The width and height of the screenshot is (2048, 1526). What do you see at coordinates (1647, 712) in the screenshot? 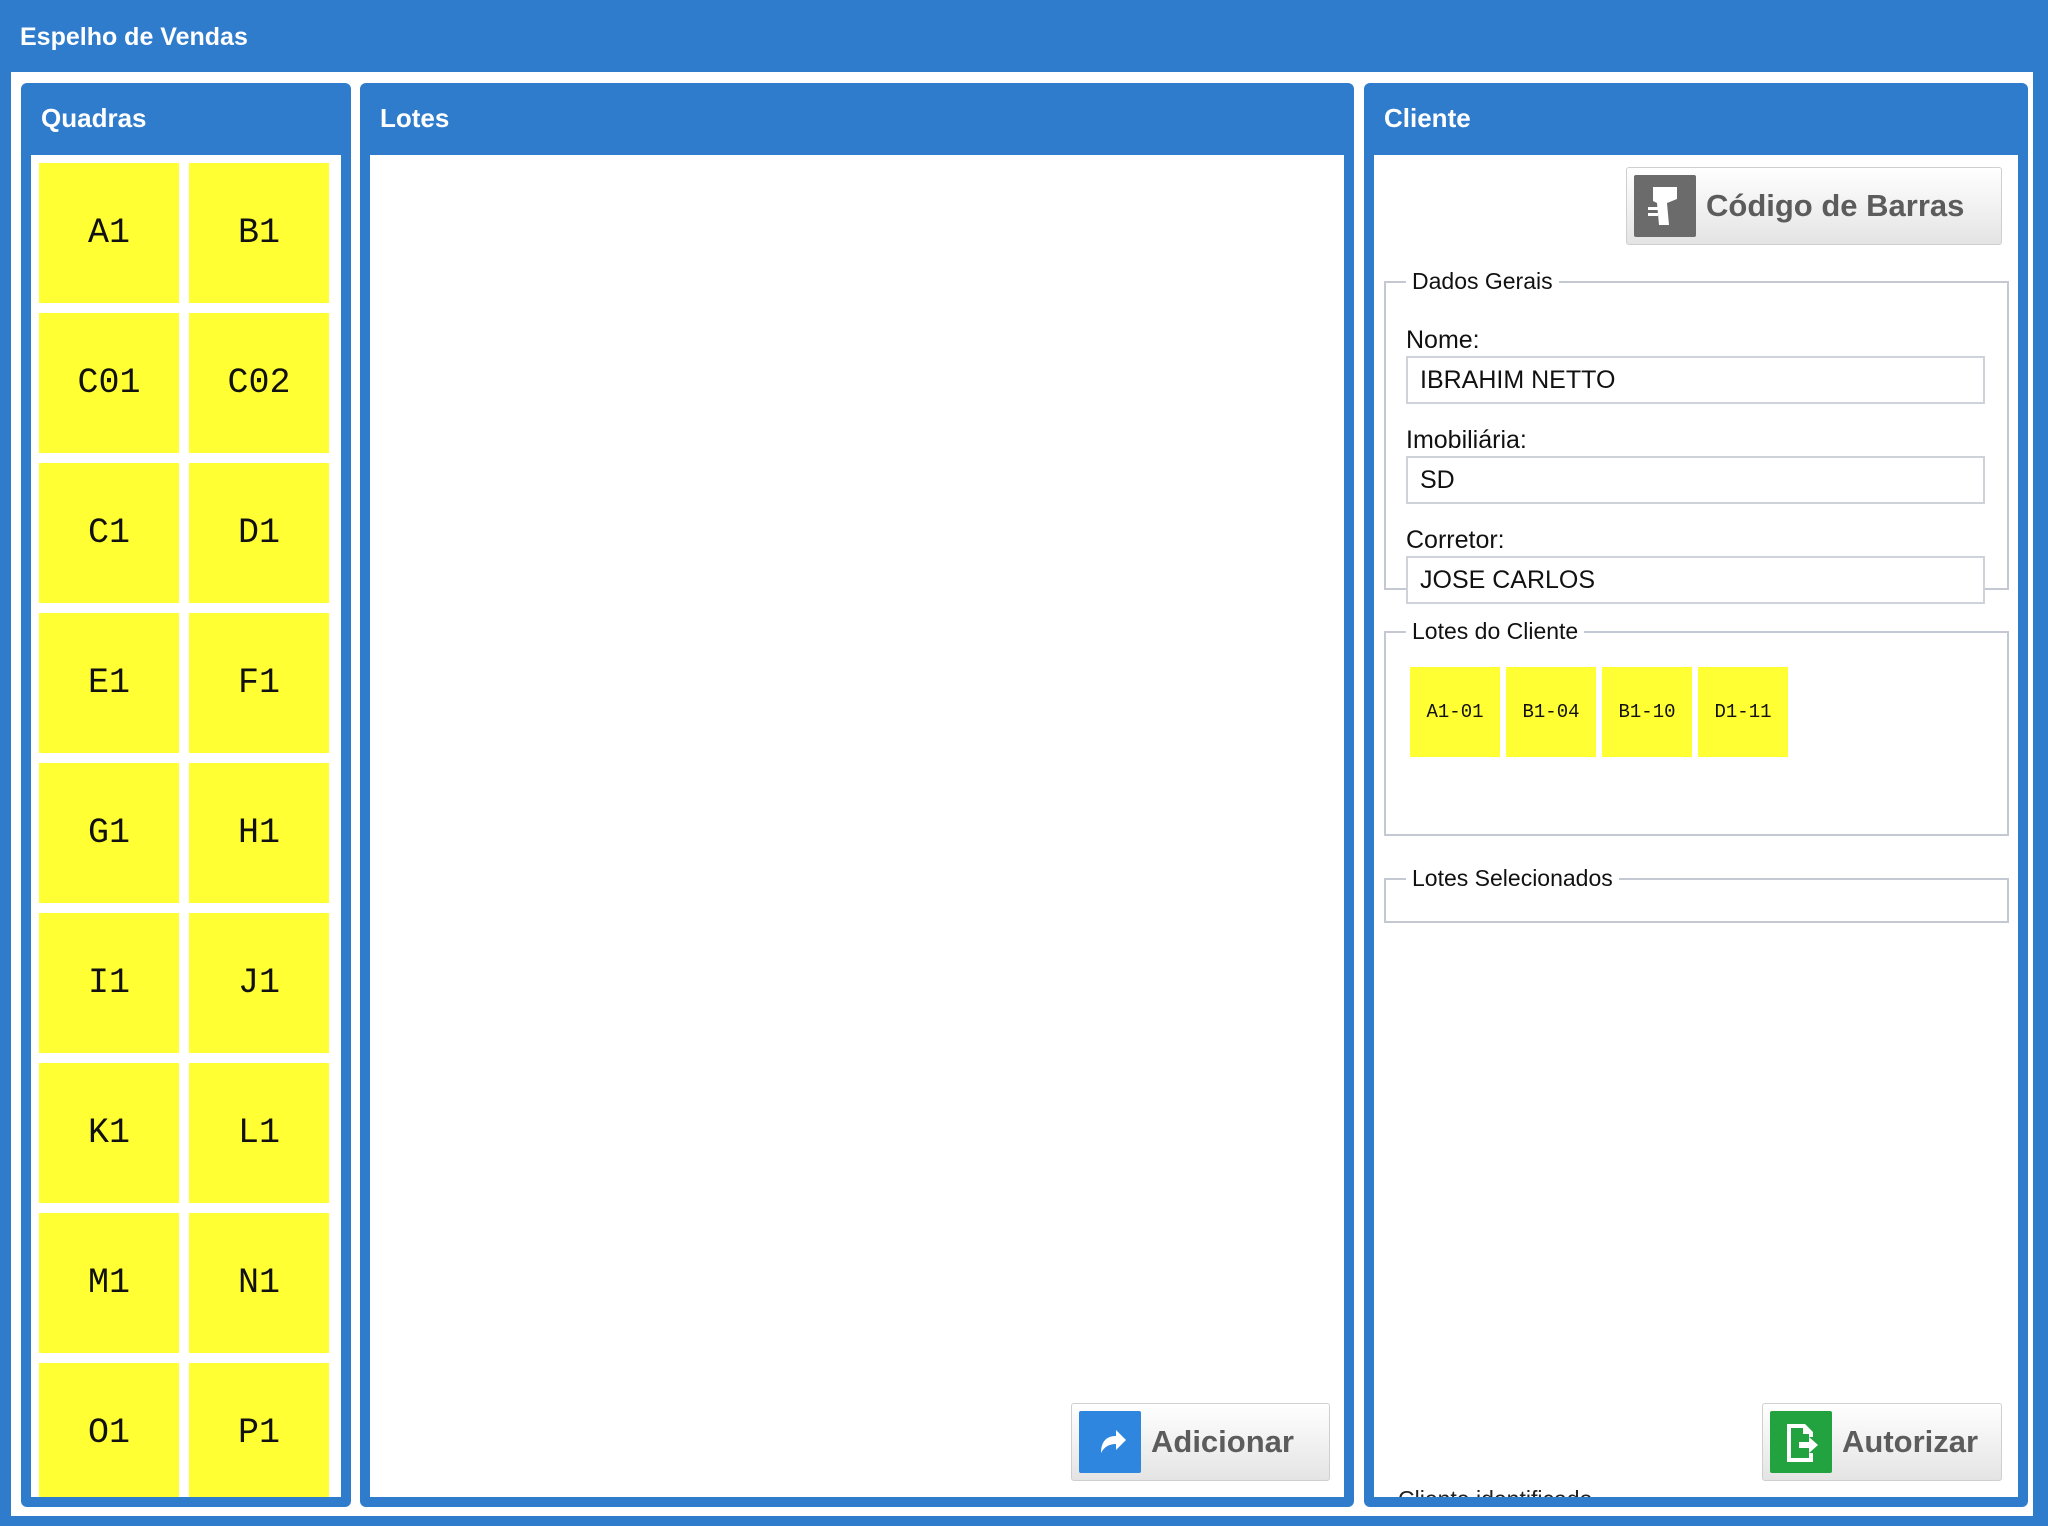
I see `cliente-lote-chip: B1-10` at bounding box center [1647, 712].